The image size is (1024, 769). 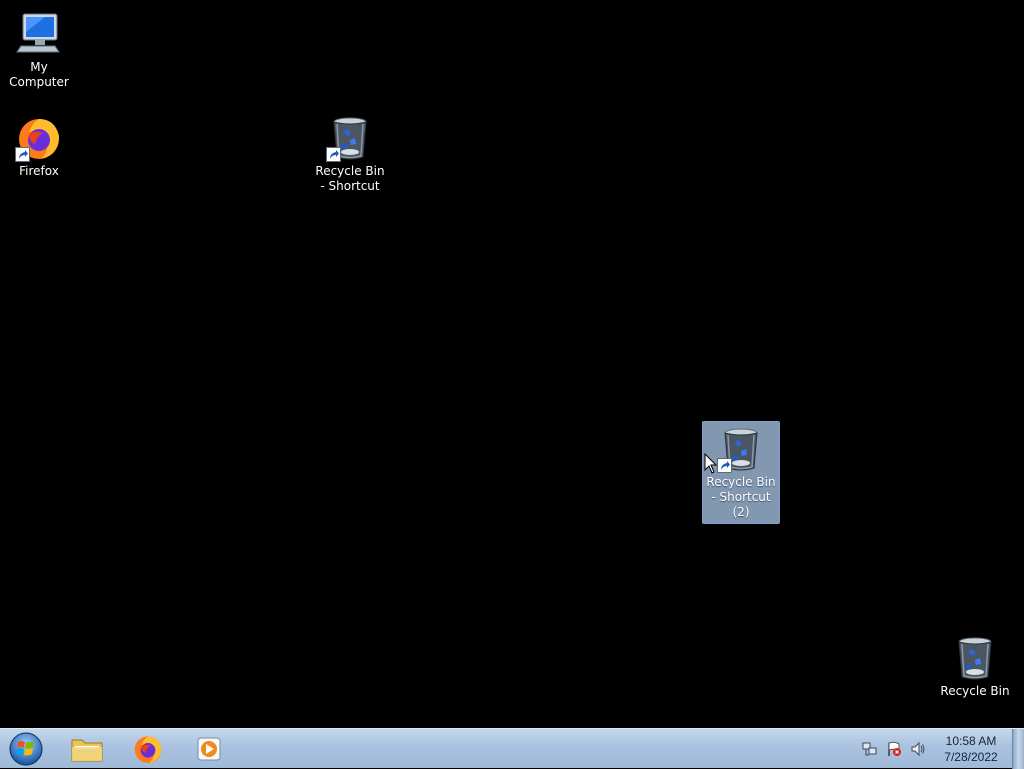 I want to click on network-icon, so click(x=870, y=749).